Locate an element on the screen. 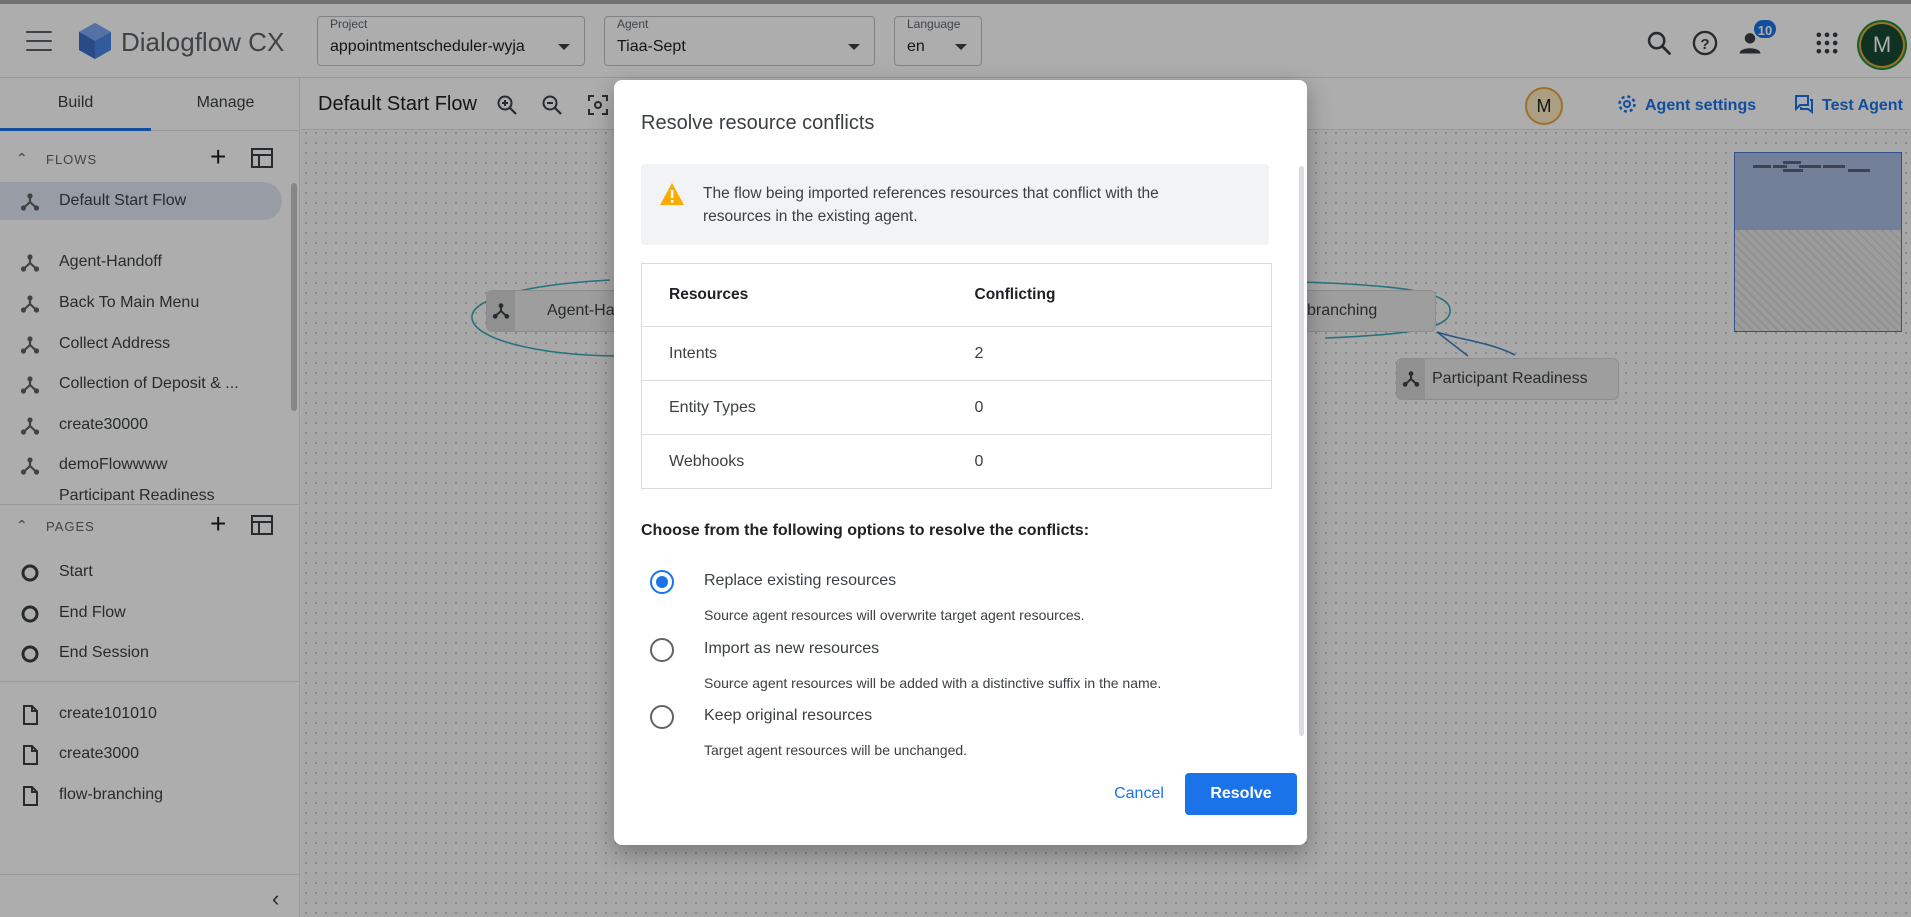 This screenshot has height=917, width=1911. table-row: Entity Types 0 is located at coordinates (956, 407).